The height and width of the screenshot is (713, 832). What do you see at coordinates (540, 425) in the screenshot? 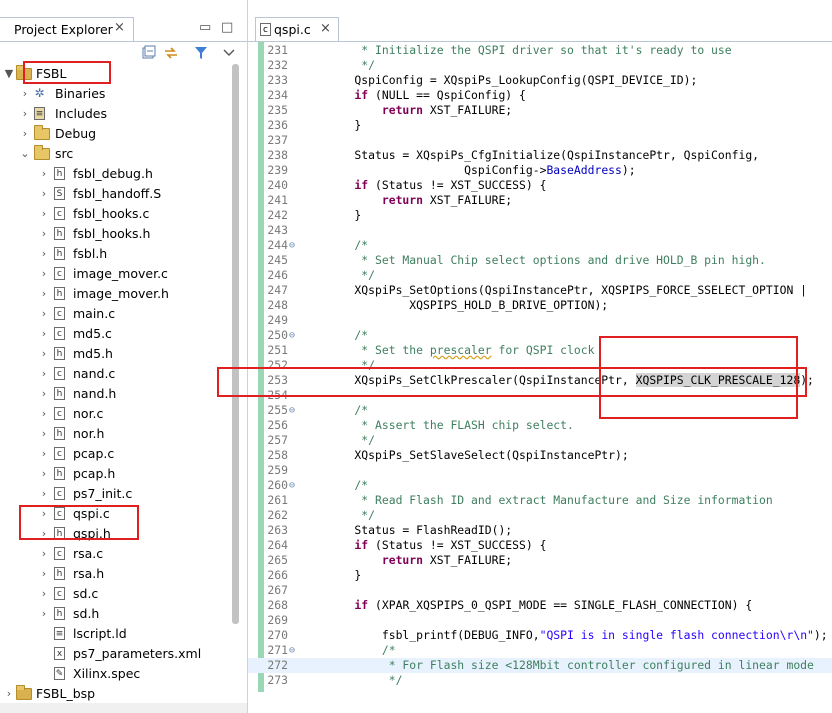
I see `code-line: 256 * Assert the FLASH chip select.` at bounding box center [540, 425].